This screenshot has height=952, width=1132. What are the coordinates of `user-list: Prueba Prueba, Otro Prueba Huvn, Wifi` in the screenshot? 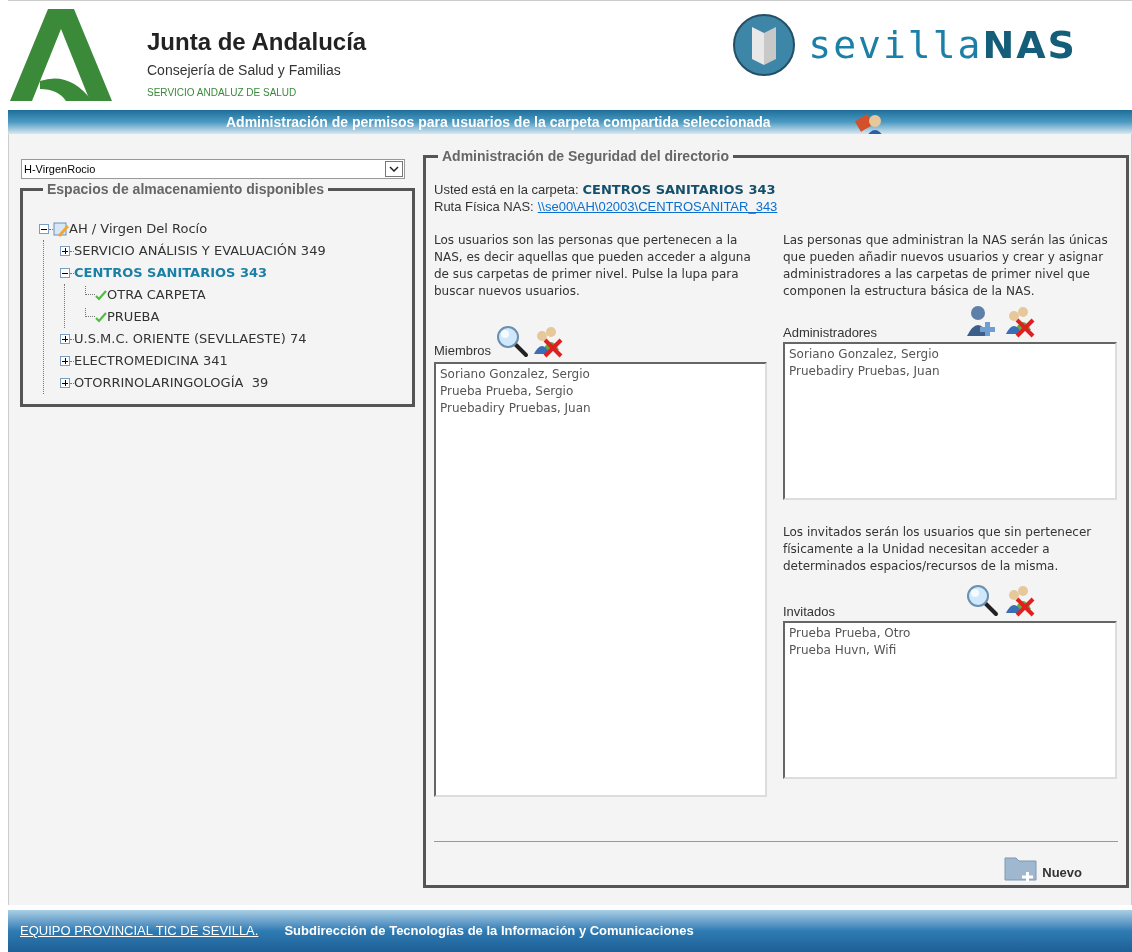 It's located at (950, 700).